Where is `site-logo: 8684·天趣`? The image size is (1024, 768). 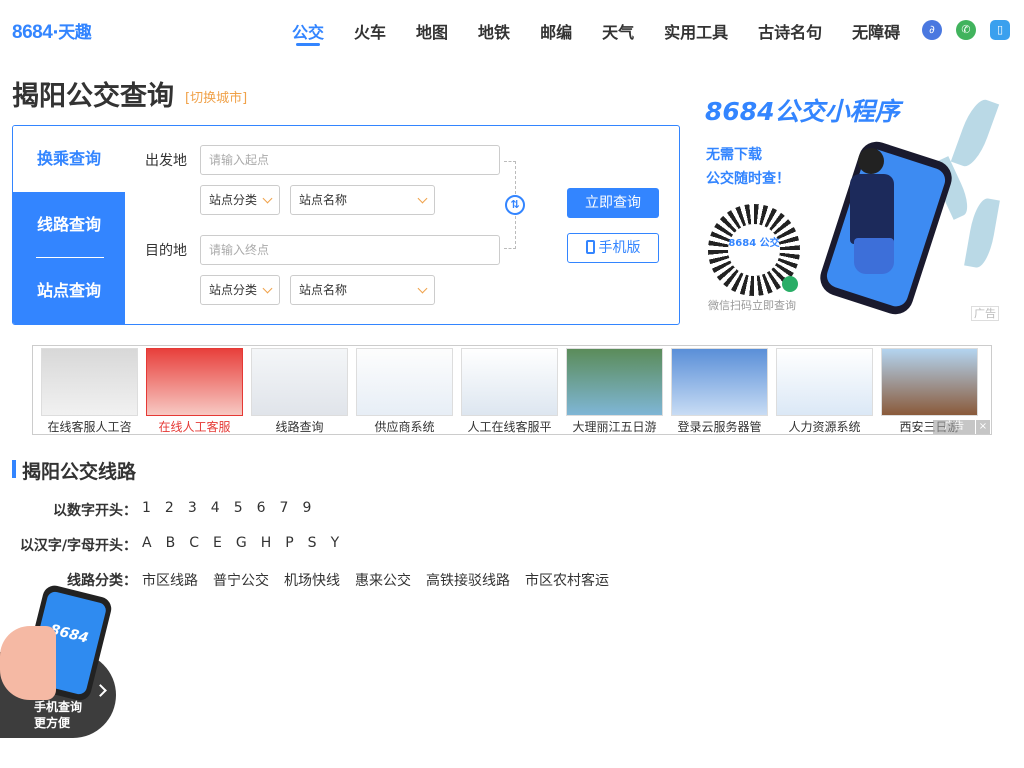 site-logo: 8684·天趣 is located at coordinates (52, 31).